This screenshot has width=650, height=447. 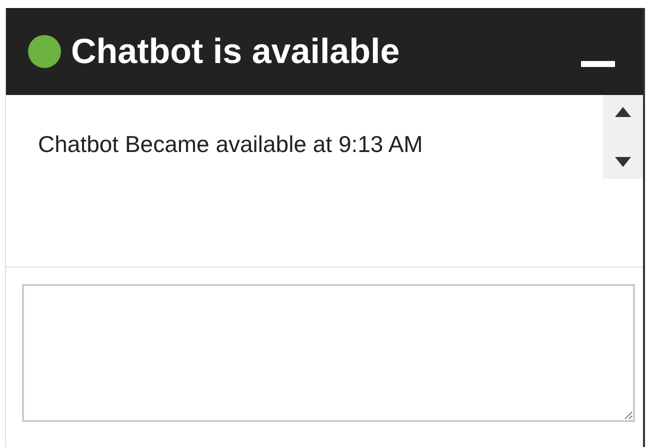 I want to click on scroll-down-icon, so click(x=623, y=162).